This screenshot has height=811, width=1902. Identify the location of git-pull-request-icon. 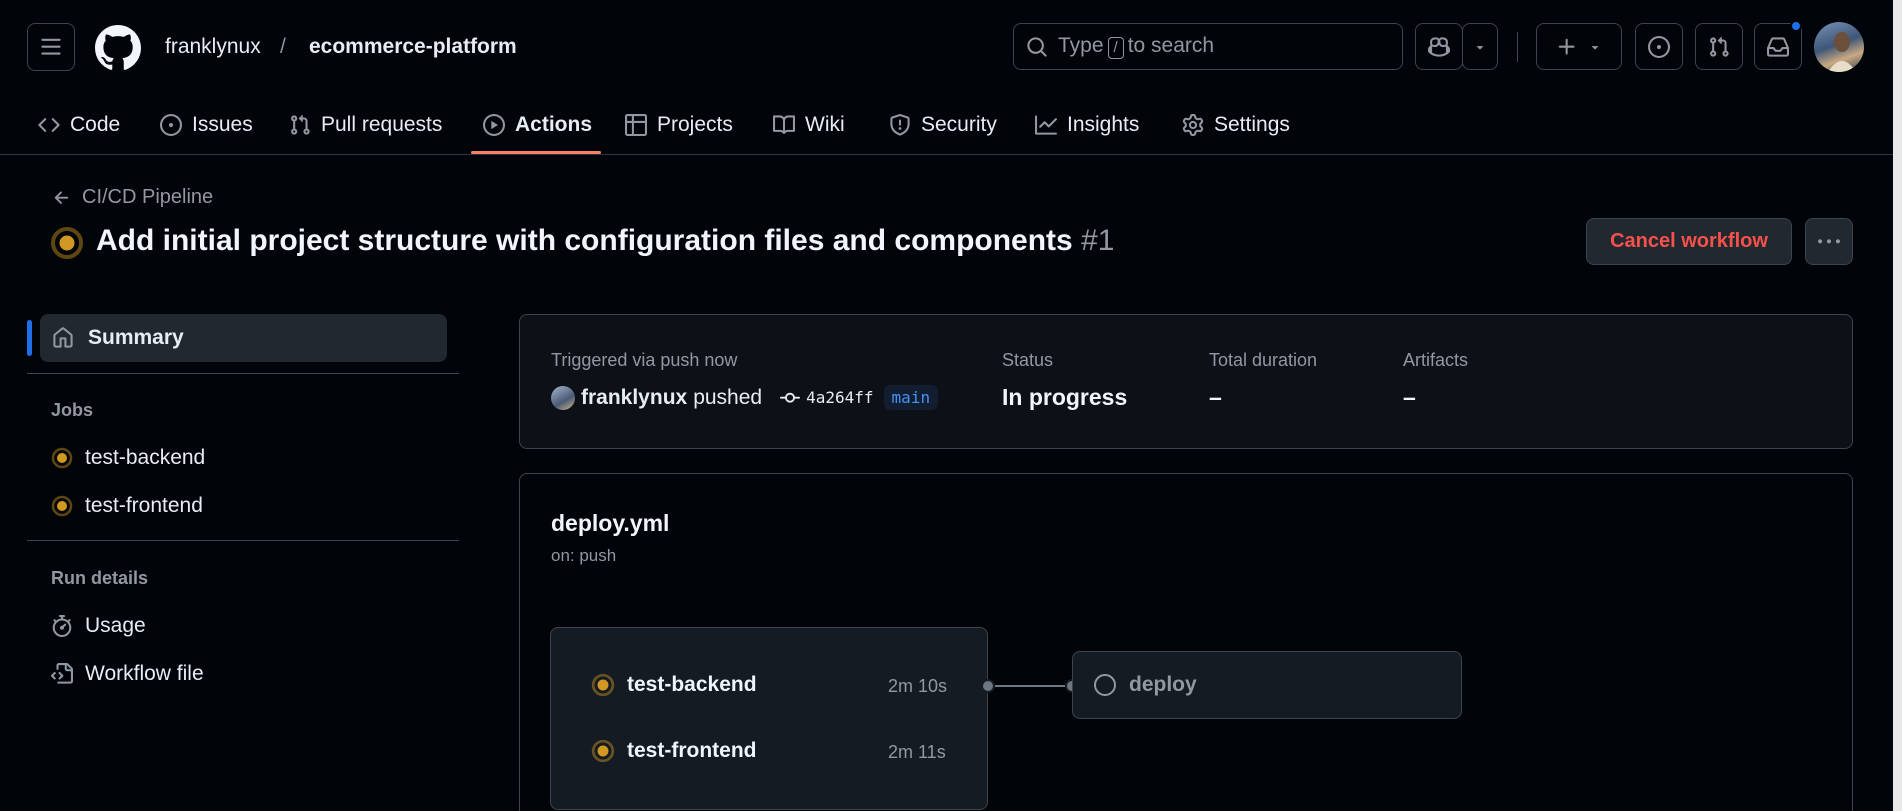
(1719, 46).